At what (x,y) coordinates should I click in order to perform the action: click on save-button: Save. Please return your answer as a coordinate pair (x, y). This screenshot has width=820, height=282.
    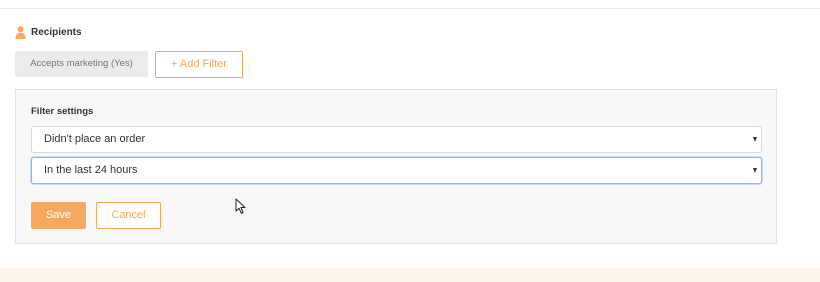
    Looking at the image, I should click on (58, 215).